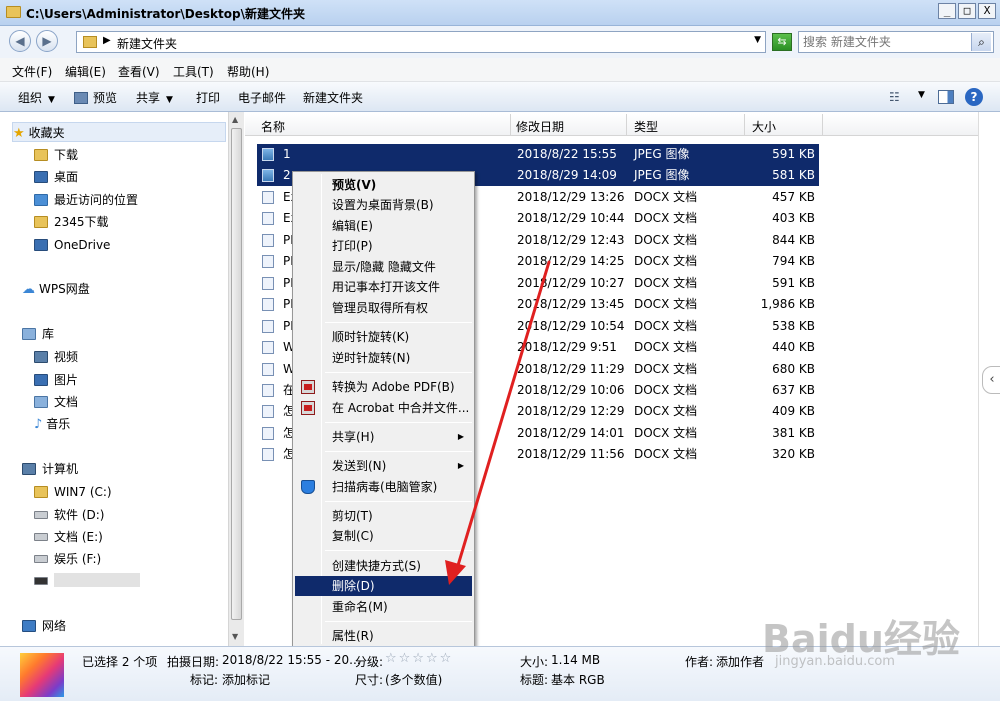 The width and height of the screenshot is (1000, 701). What do you see at coordinates (383, 607) in the screenshot?
I see `menu-item-rename: 重命名(M)` at bounding box center [383, 607].